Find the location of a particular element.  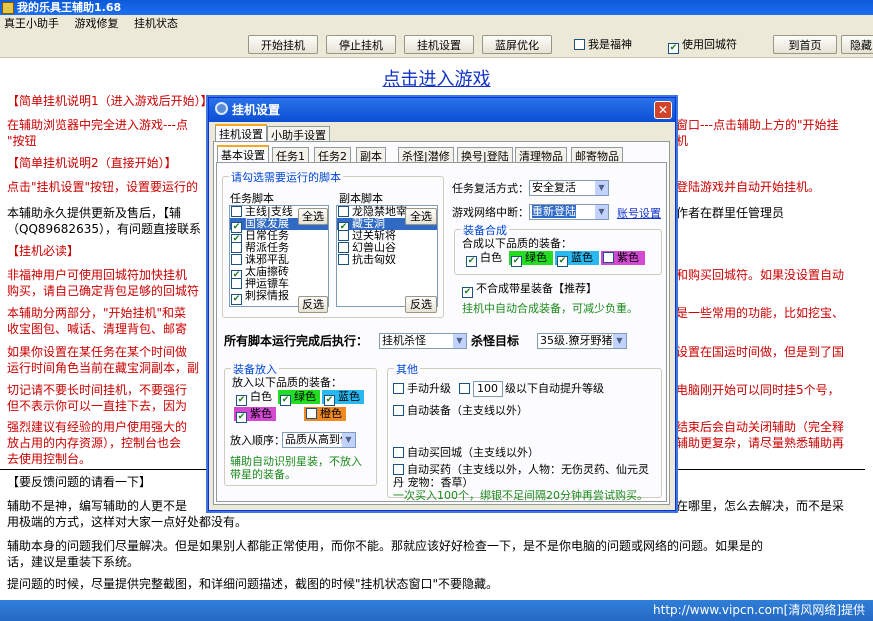

dungeon-header: 副本脚本 is located at coordinates (361, 198).